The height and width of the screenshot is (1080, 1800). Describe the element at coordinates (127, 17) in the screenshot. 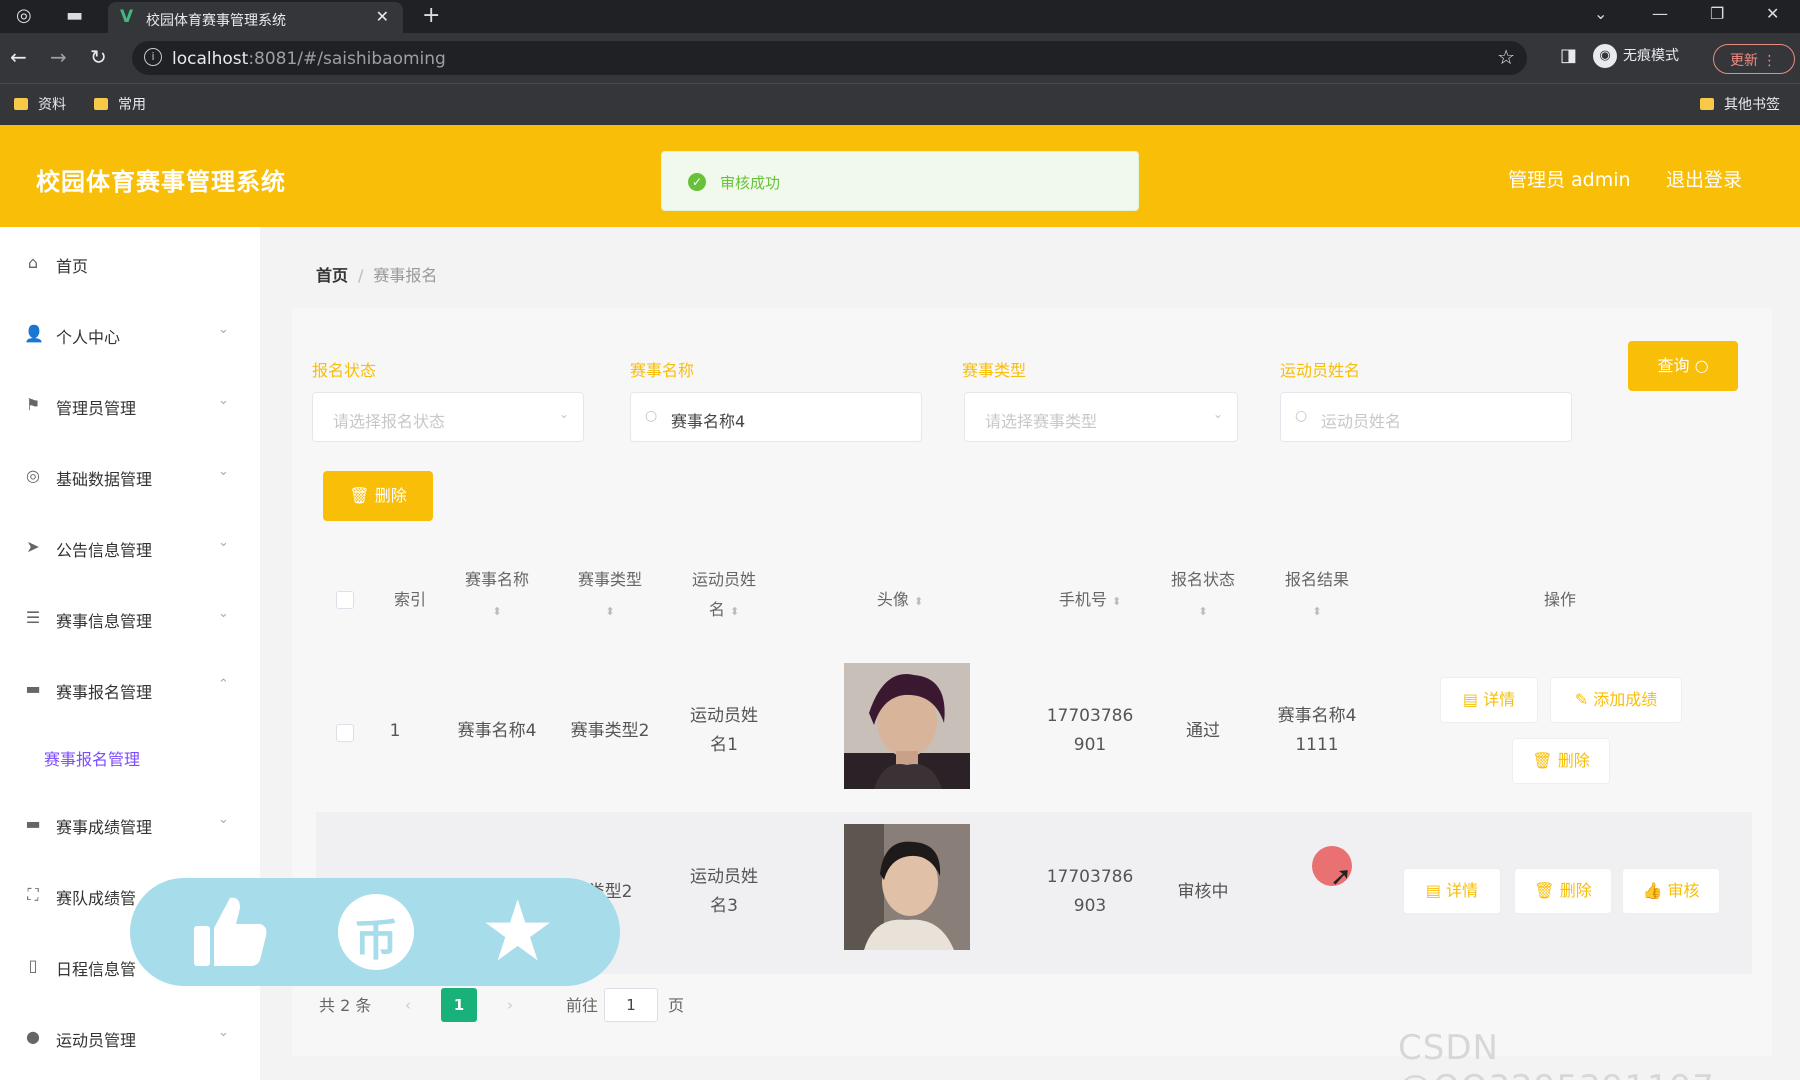

I see `vue-logo-icon: V` at that location.